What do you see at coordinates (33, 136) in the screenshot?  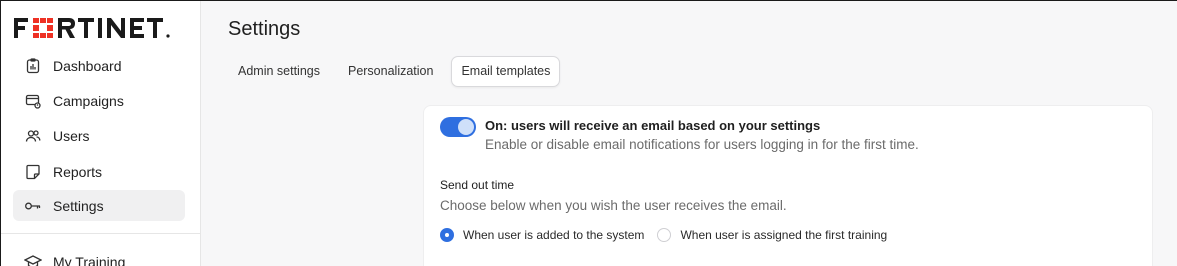 I see `users-icon` at bounding box center [33, 136].